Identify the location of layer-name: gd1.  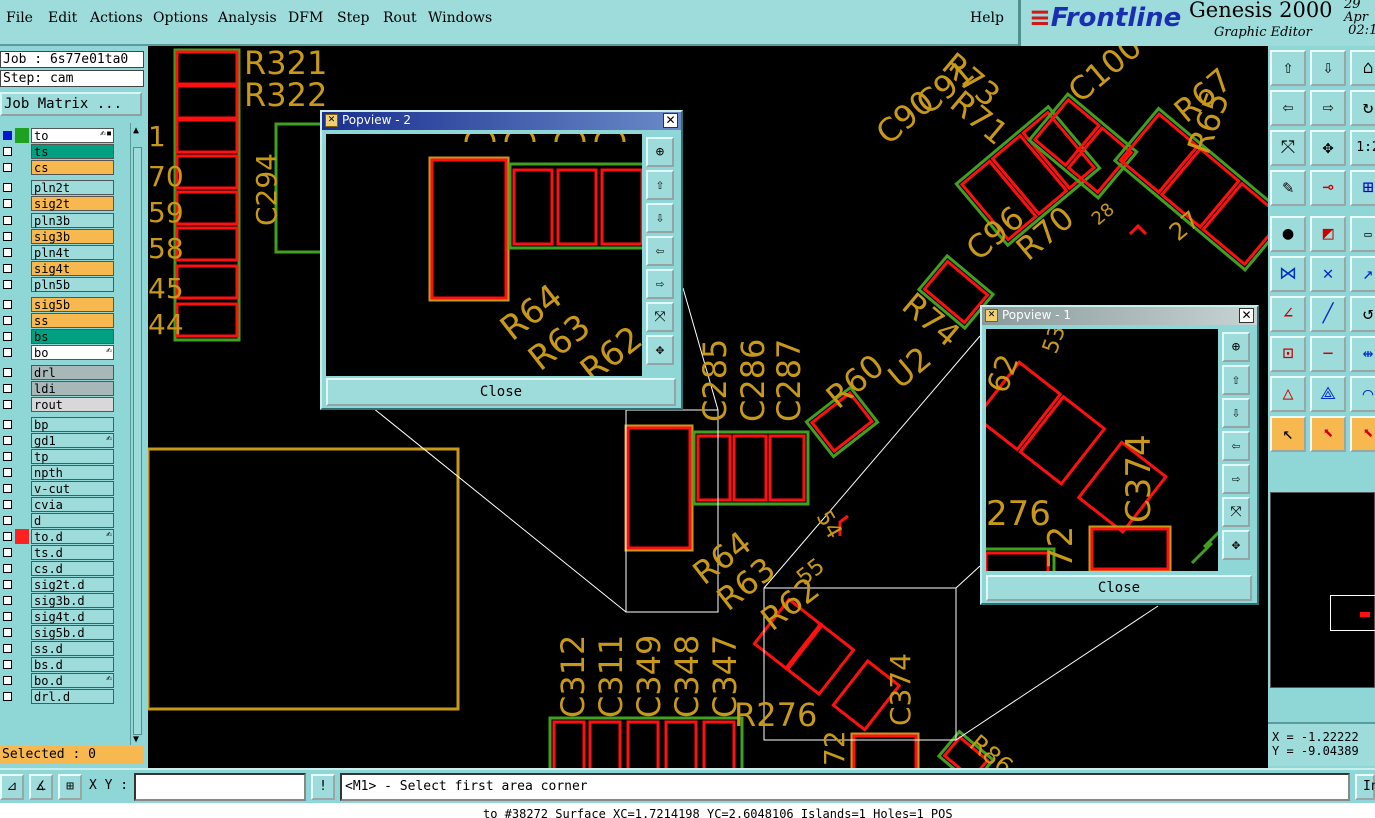
(72, 441).